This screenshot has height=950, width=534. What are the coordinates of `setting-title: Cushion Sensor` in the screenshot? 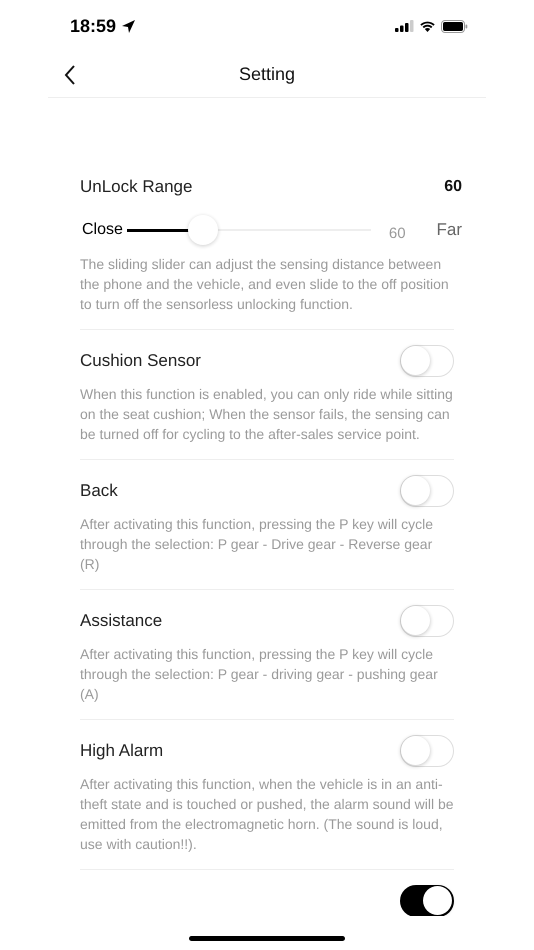 It's located at (140, 361).